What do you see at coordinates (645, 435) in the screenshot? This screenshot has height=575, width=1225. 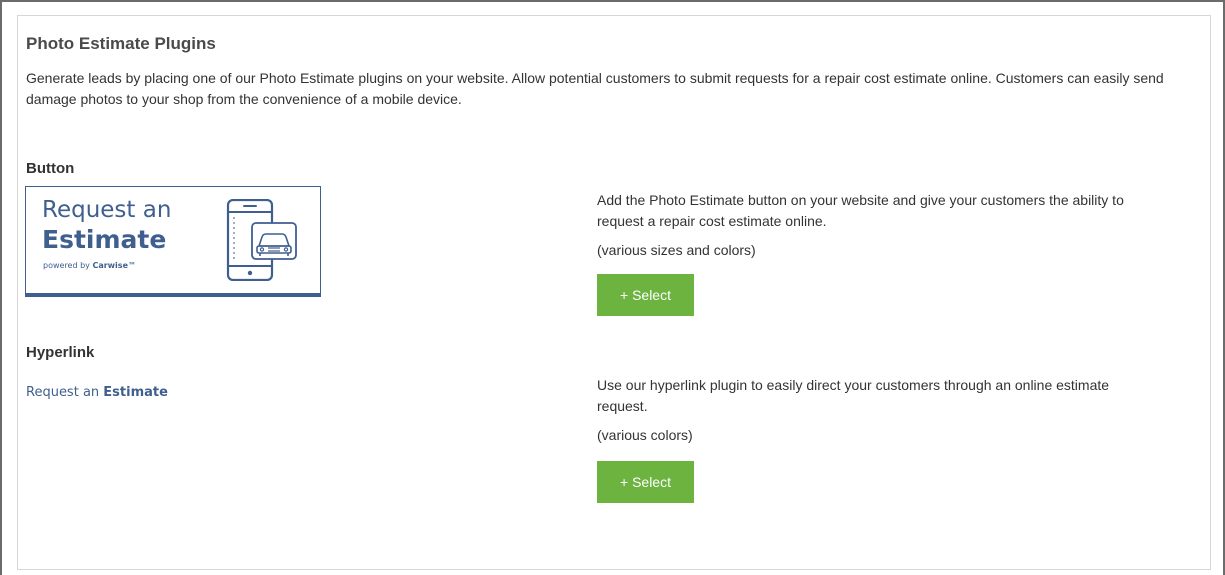 I see `hyperlink-plugin-note: (various colors)` at bounding box center [645, 435].